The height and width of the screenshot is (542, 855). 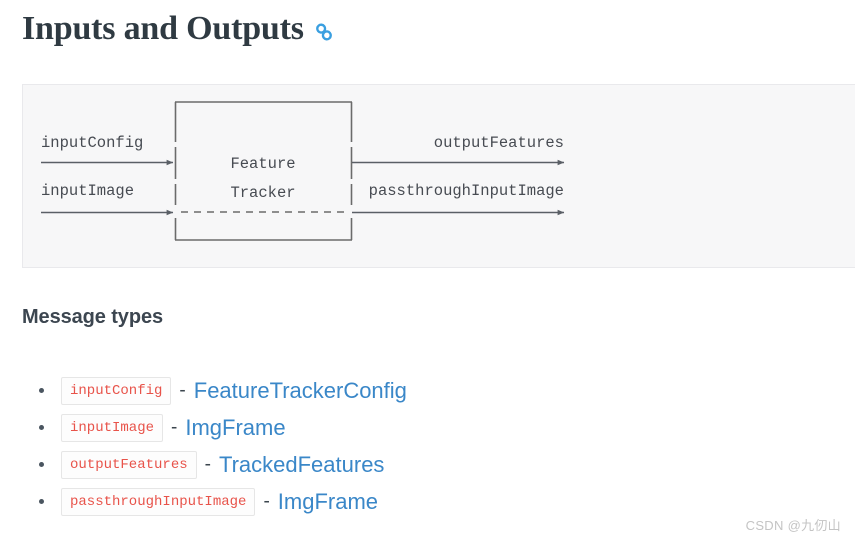 What do you see at coordinates (262, 164) in the screenshot?
I see `block-label-line-1: Feature` at bounding box center [262, 164].